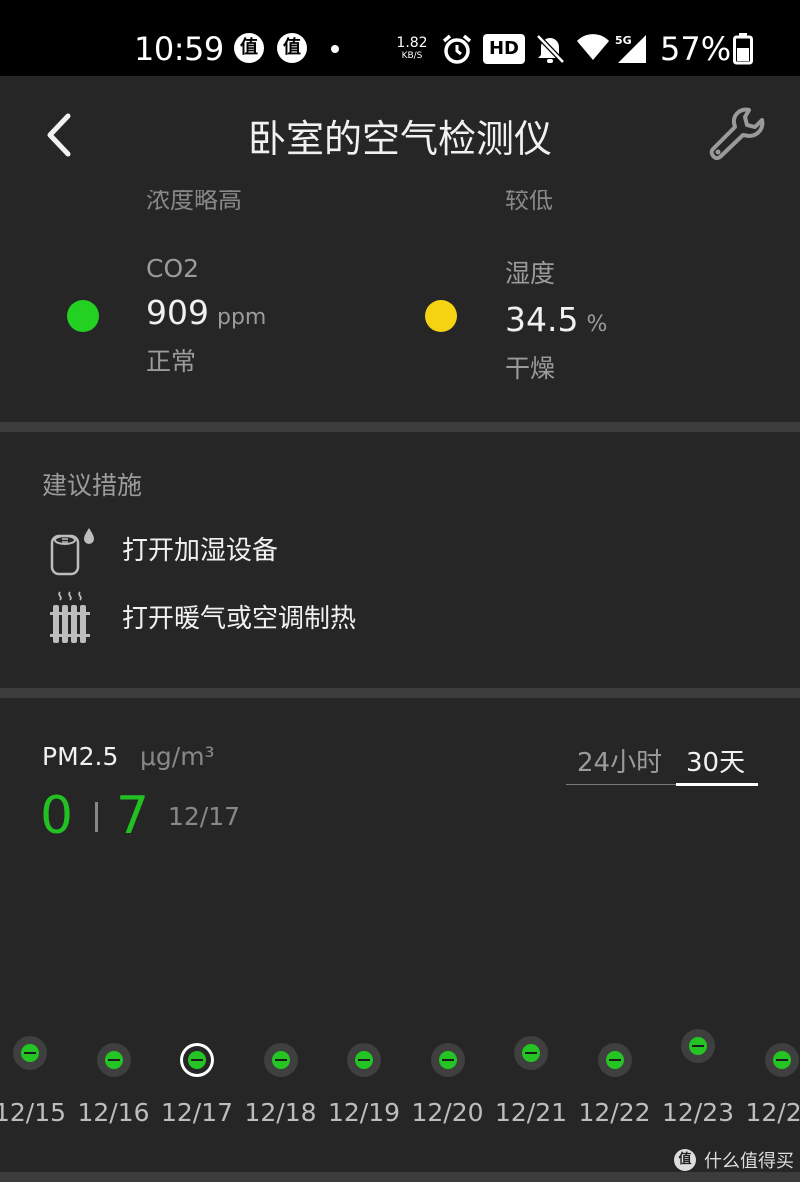 Image resolution: width=800 pixels, height=1182 pixels. I want to click on humidity-label: 湿度, so click(530, 273).